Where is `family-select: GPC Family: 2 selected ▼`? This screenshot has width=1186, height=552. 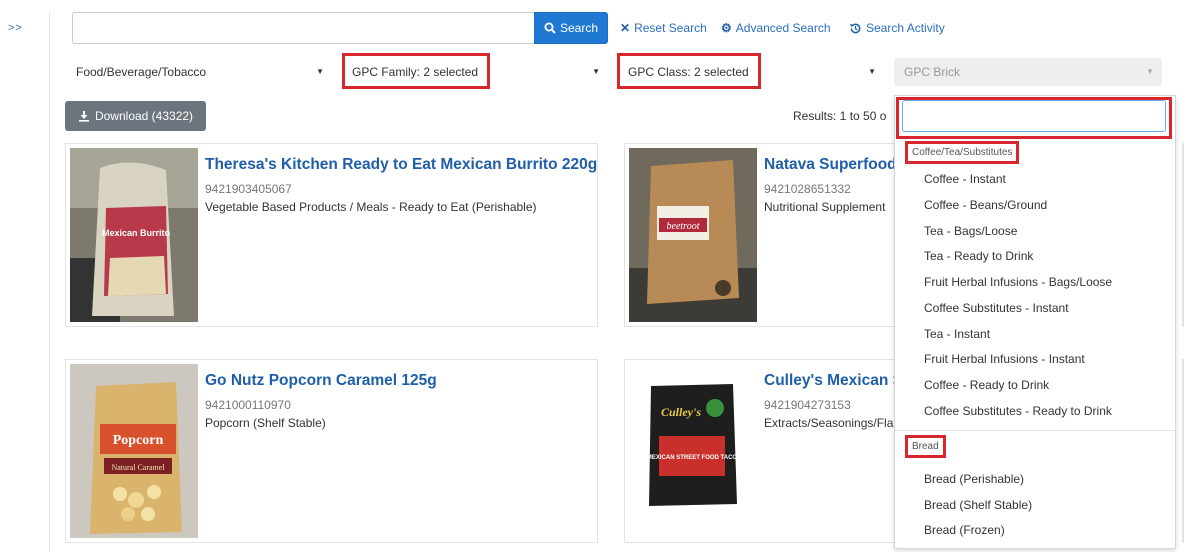
family-select: GPC Family: 2 selected ▼ is located at coordinates (477, 72).